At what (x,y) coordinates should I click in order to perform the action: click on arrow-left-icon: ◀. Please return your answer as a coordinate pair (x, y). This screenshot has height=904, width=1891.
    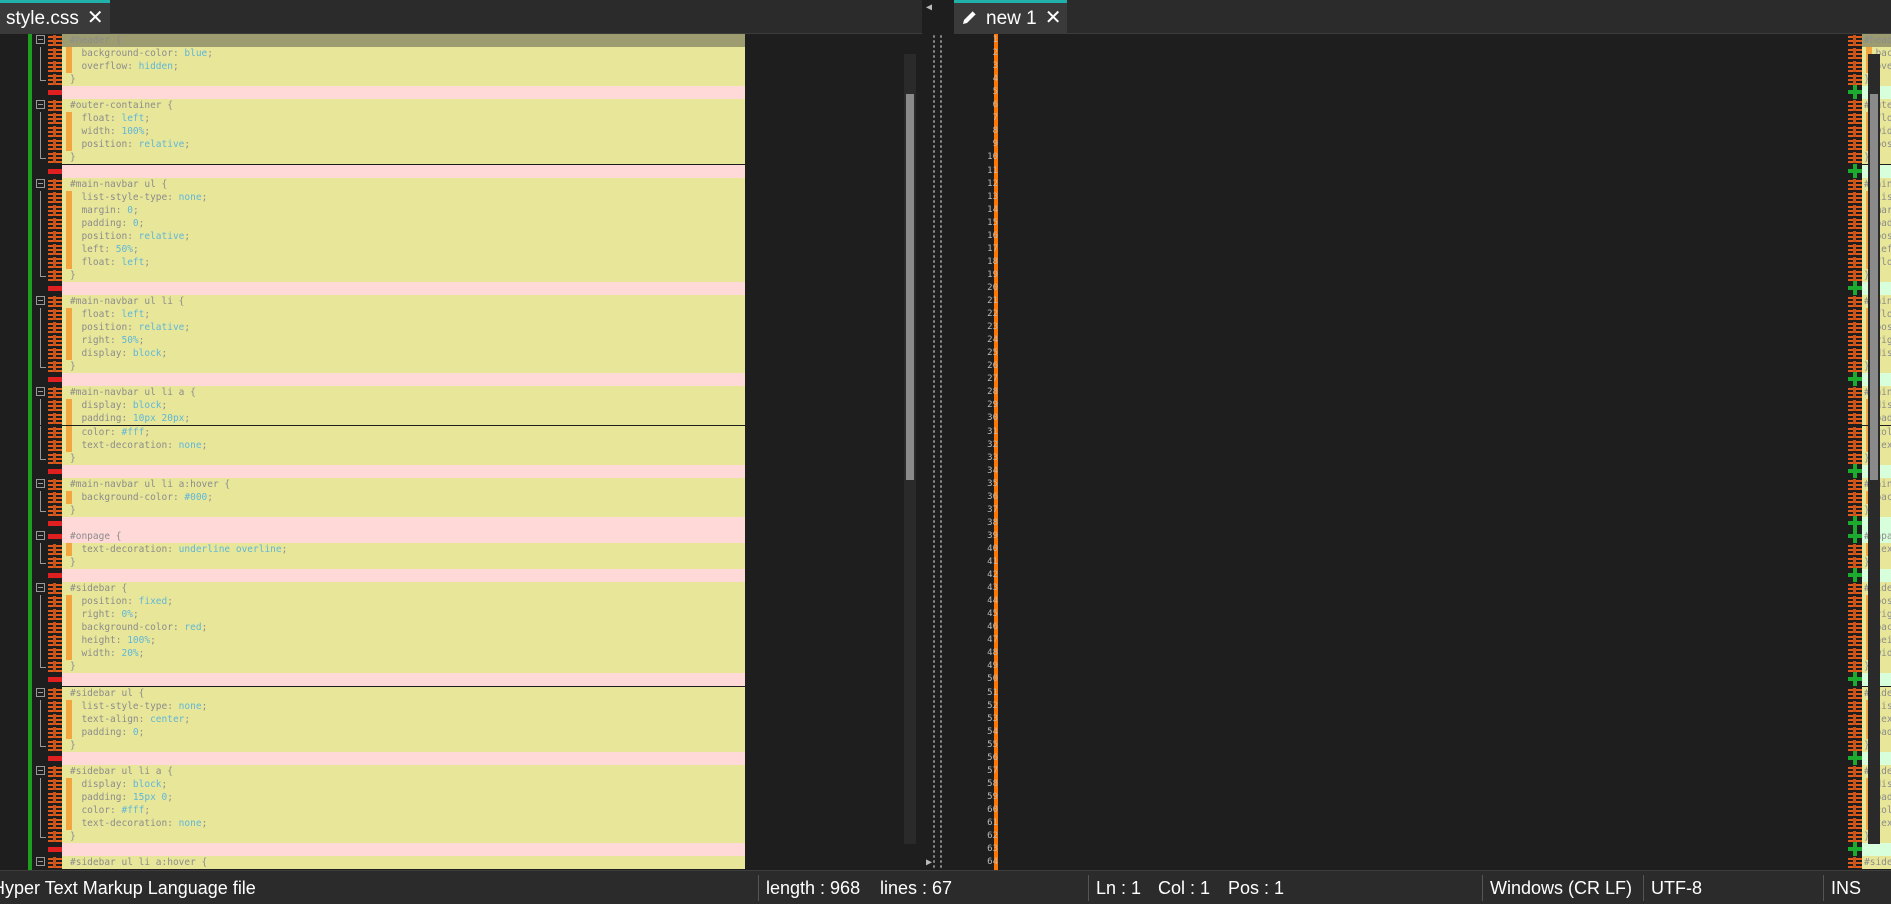
    Looking at the image, I should click on (929, 7).